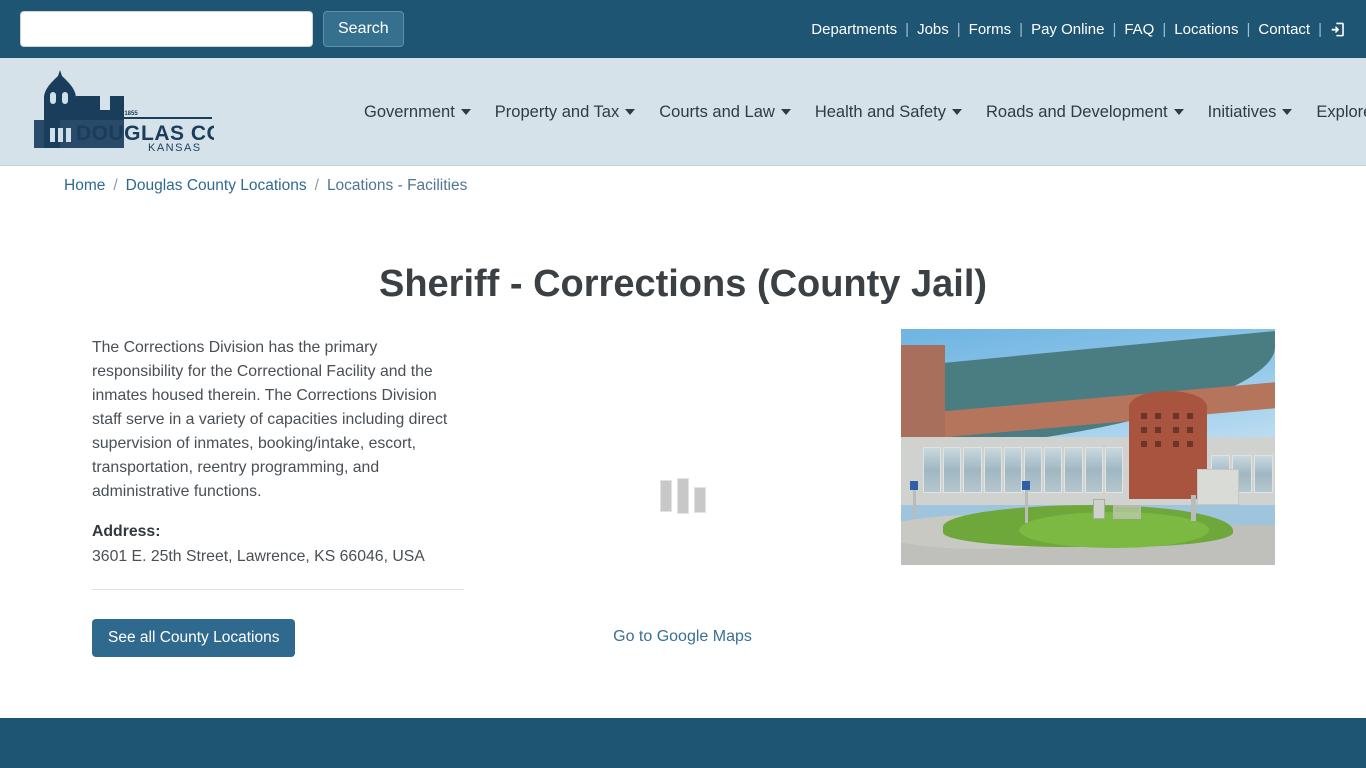 The image size is (1366, 768). I want to click on building-entrance, so click(1218, 487).